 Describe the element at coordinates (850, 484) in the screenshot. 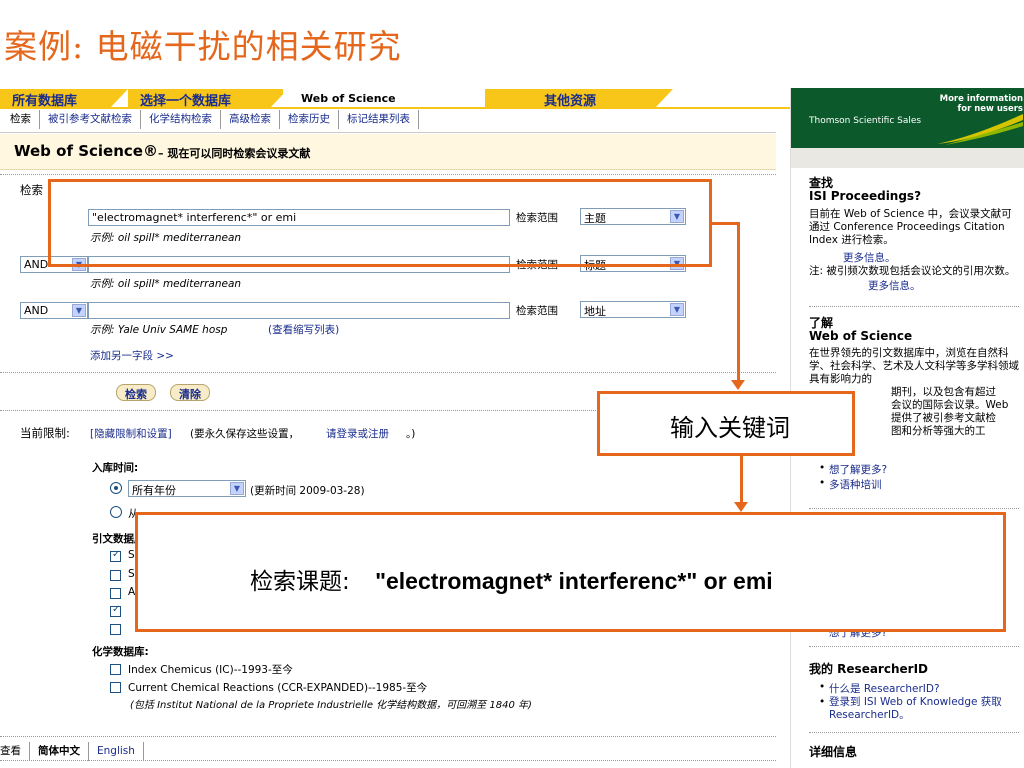

I see `training-link: 多语种培训` at that location.